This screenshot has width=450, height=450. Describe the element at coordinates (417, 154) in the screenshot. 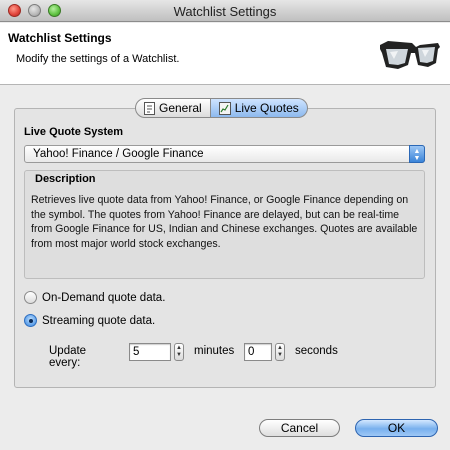

I see `select-arrows-icon: ▲ ▼` at that location.